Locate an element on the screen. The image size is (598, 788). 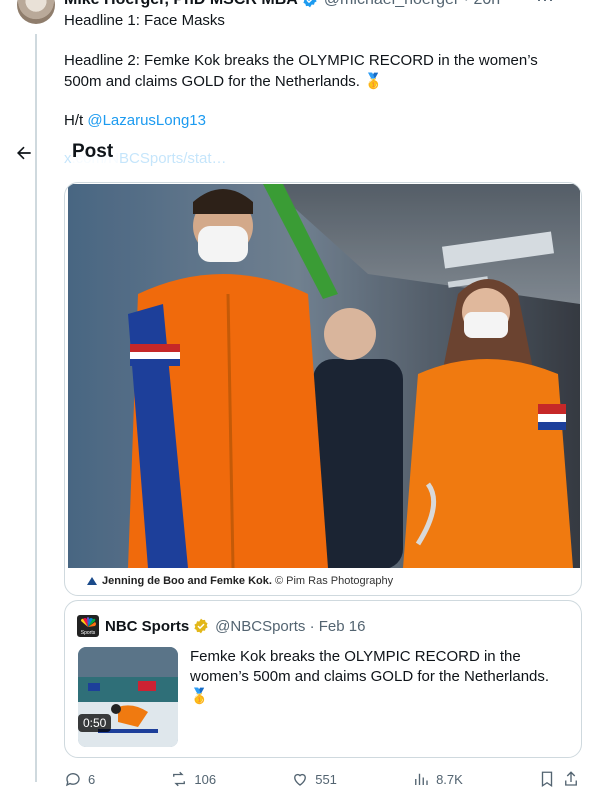
video-thumbnail is located at coordinates (128, 697).